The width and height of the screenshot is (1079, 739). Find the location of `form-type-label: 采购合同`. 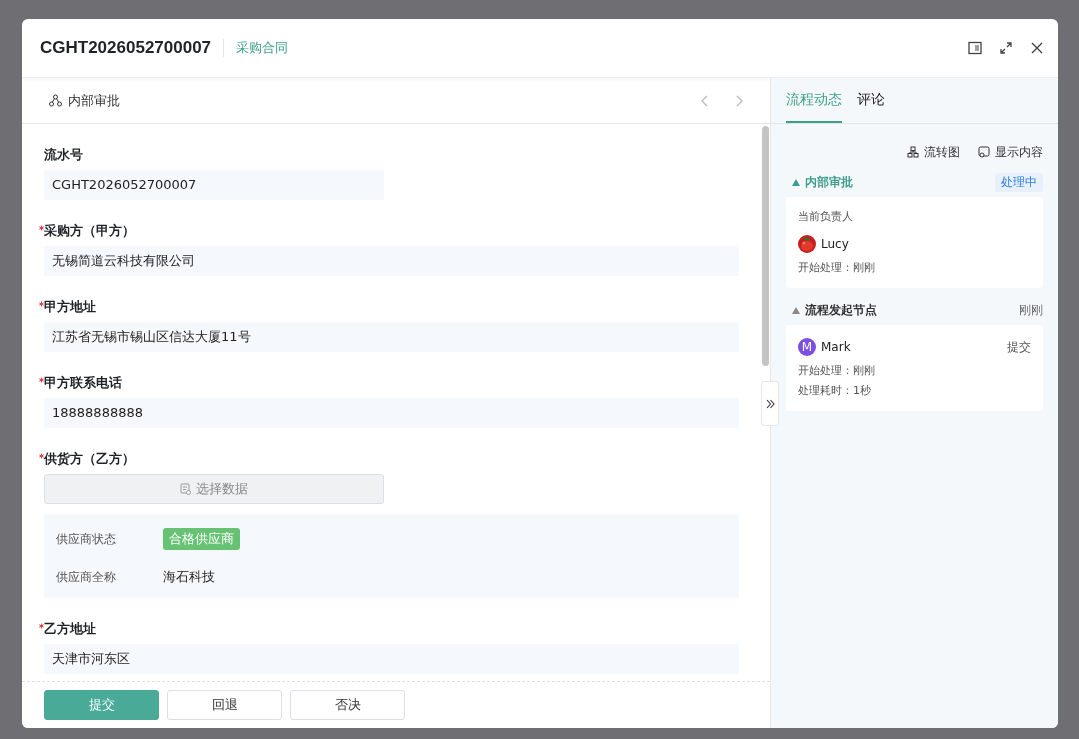

form-type-label: 采购合同 is located at coordinates (262, 48).